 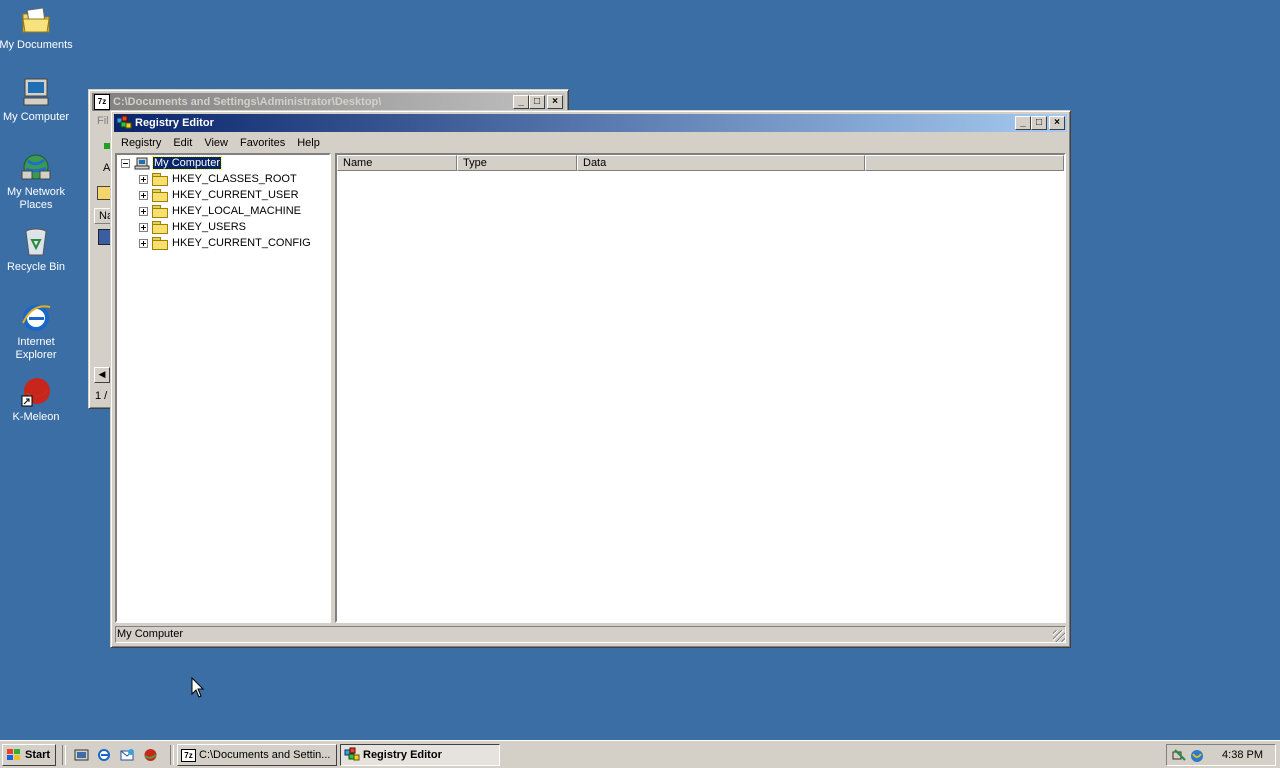 What do you see at coordinates (36, 317) in the screenshot?
I see `internet-explorer-icon` at bounding box center [36, 317].